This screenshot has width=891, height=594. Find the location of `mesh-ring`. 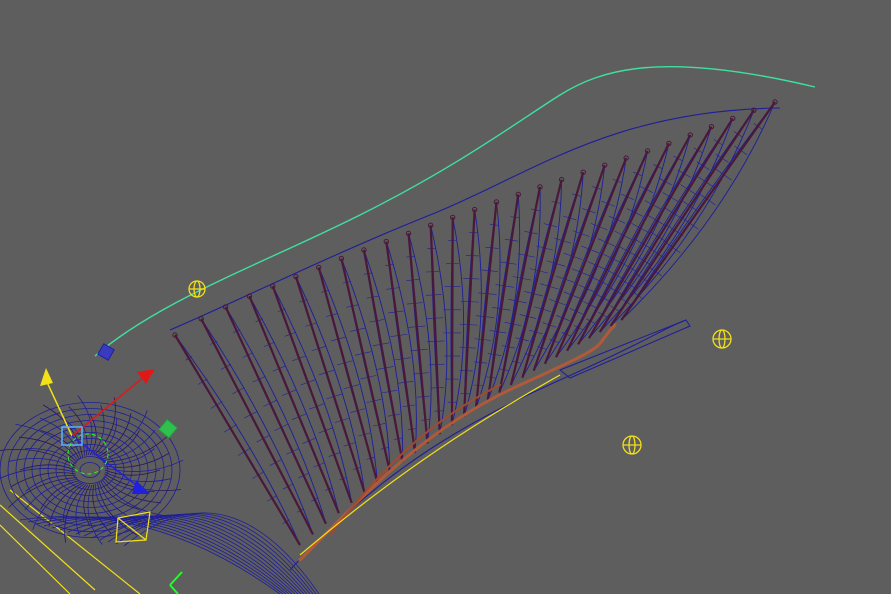

mesh-ring is located at coordinates (90, 470).